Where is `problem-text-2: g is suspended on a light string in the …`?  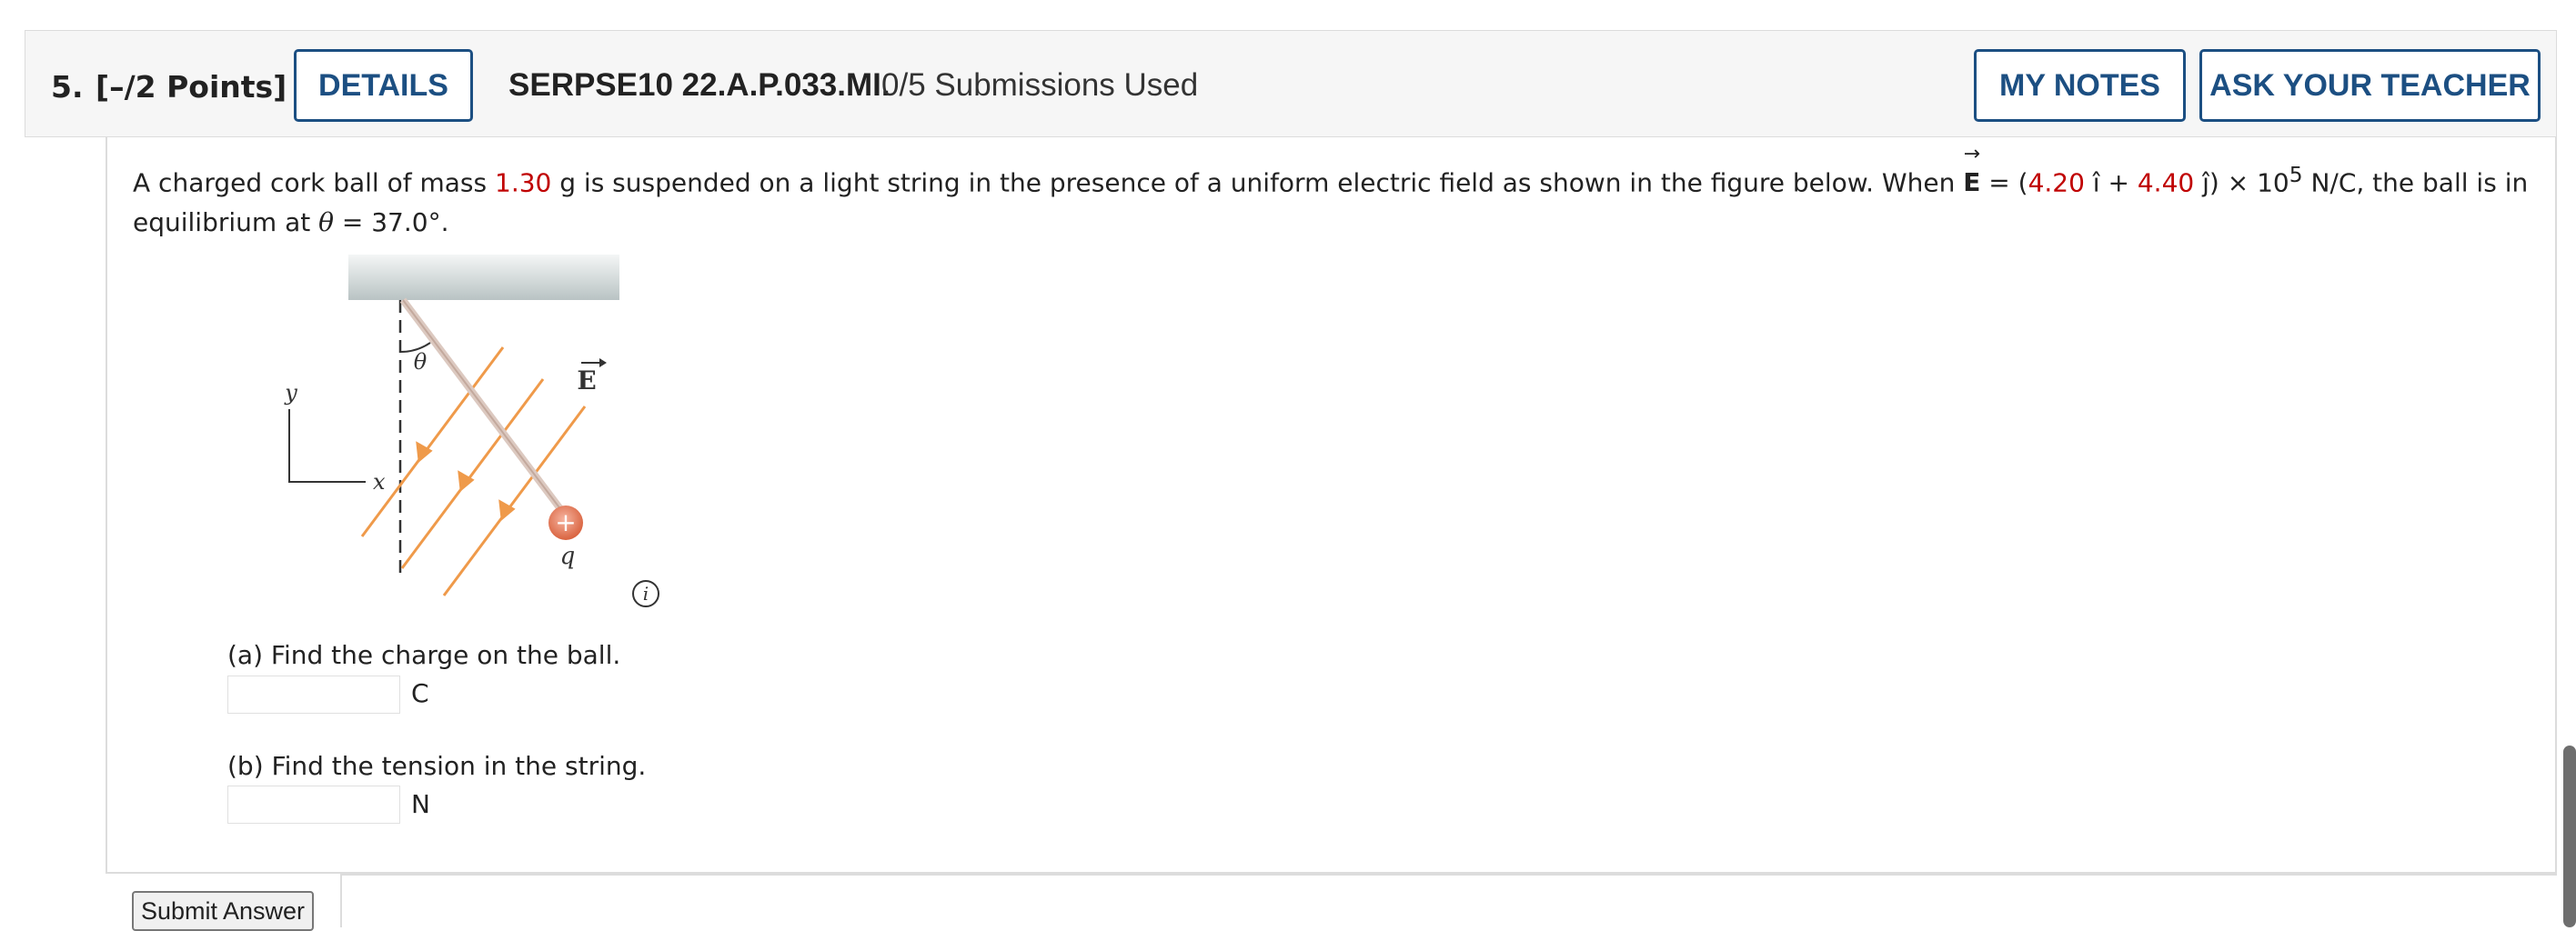
problem-text-2: g is suspended on a light string in the … is located at coordinates (1257, 182).